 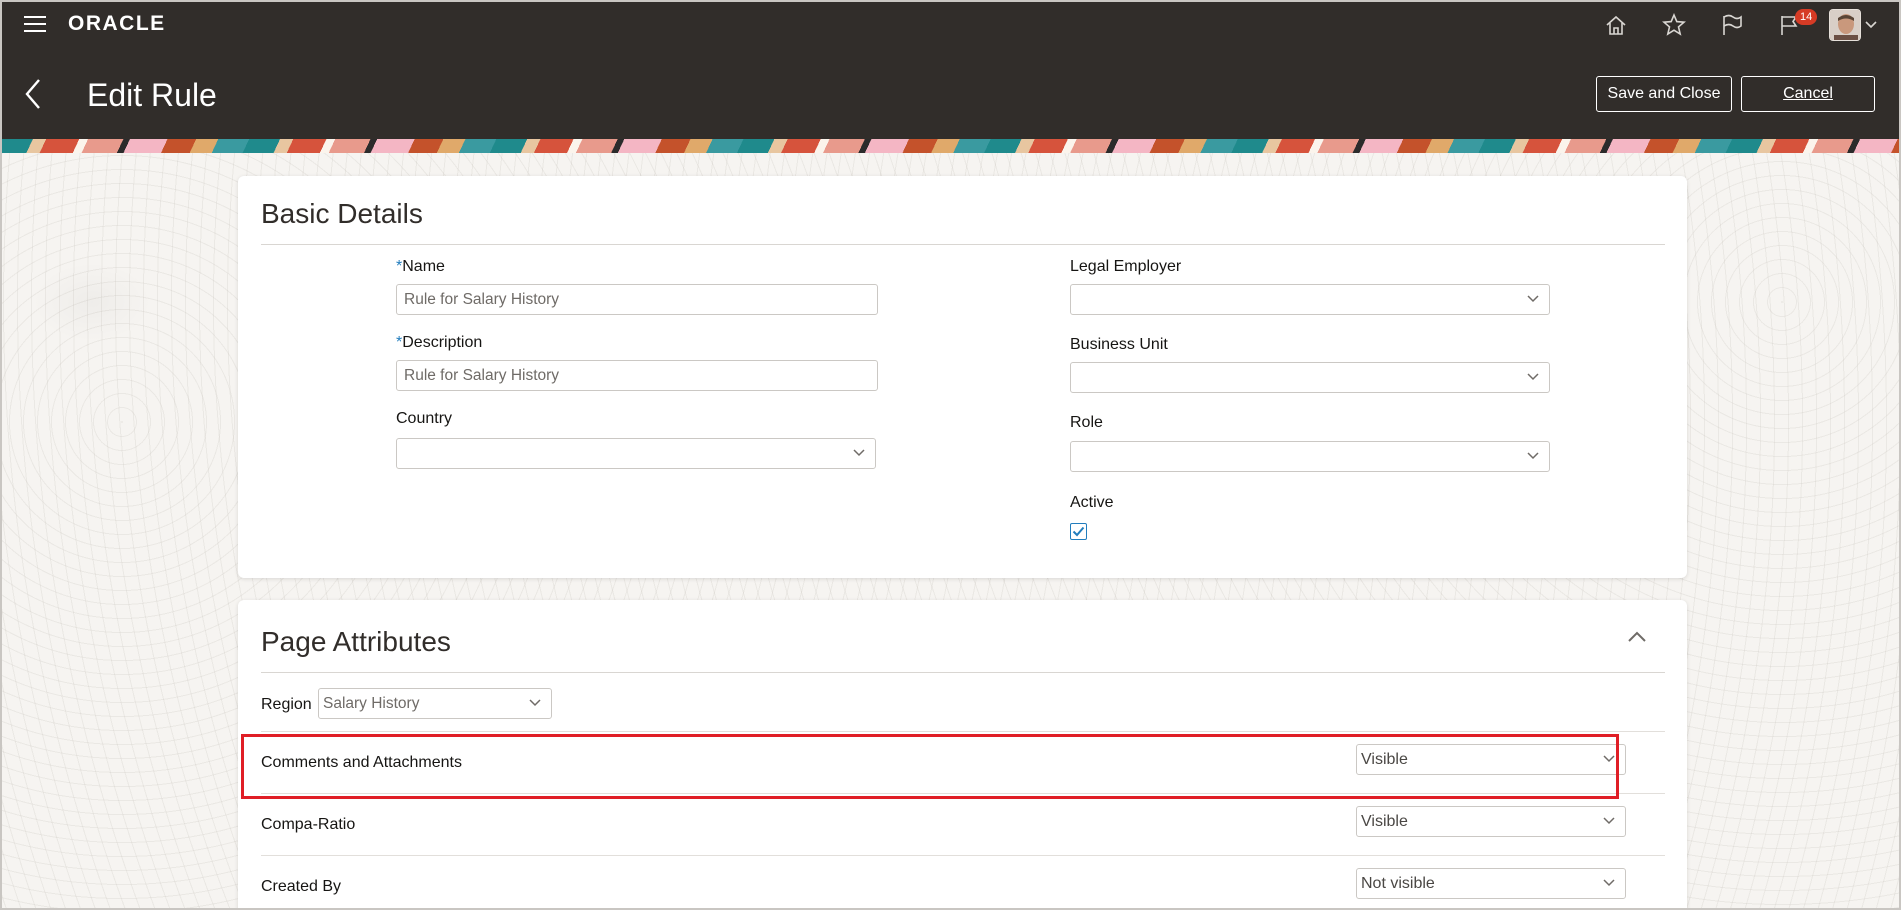 I want to click on cancel-button: Cancel, so click(x=1808, y=94).